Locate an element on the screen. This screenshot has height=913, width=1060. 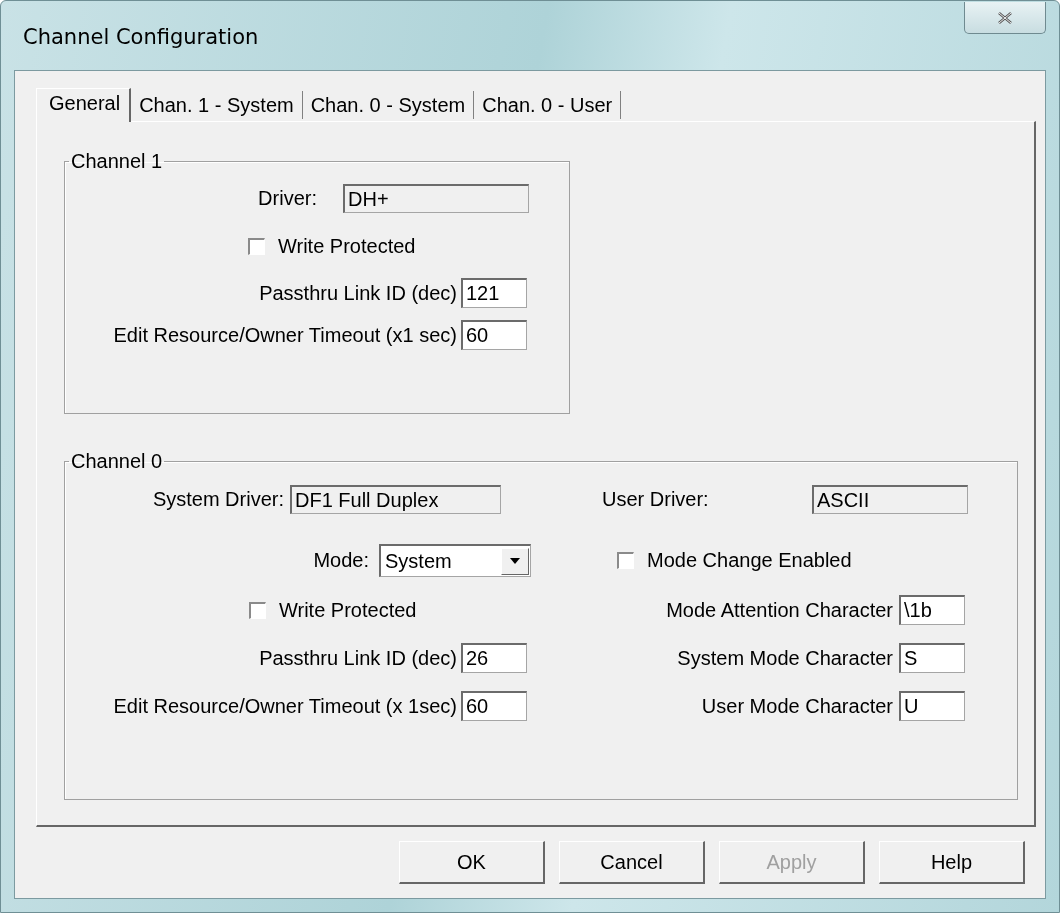
tab: Chan. 0 - System is located at coordinates (388, 105).